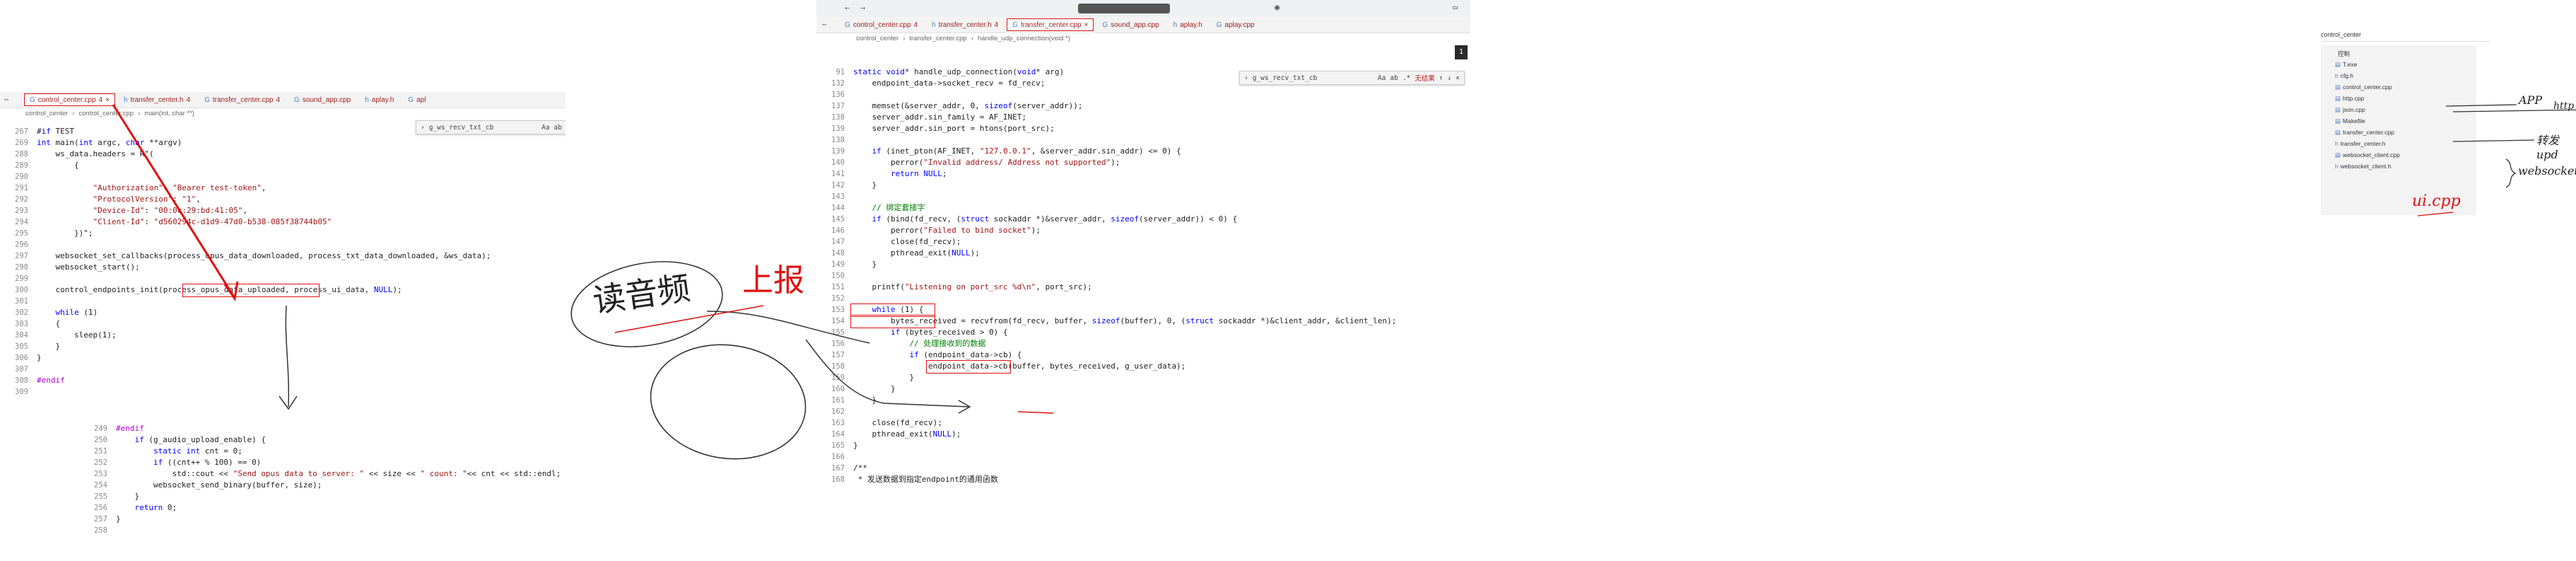 This screenshot has width=2576, height=561. I want to click on code-line: 288 ws_data.headers = R"(, so click(283, 154).